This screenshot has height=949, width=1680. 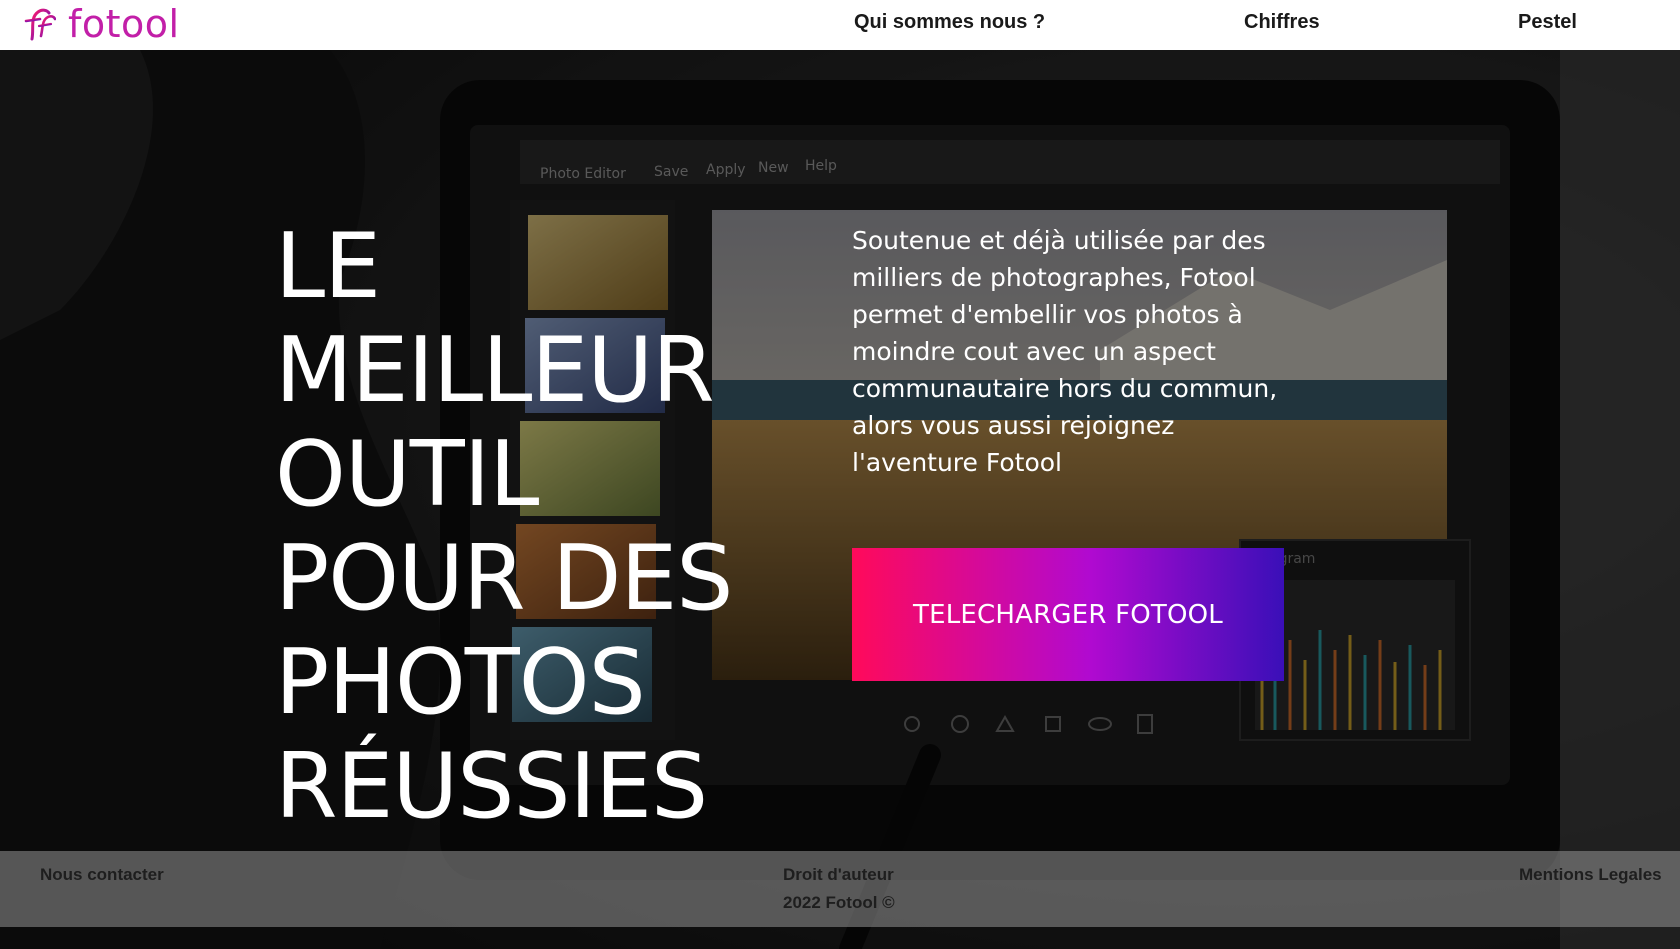 I want to click on headline-line: RÉUSSIES, so click(x=491, y=786).